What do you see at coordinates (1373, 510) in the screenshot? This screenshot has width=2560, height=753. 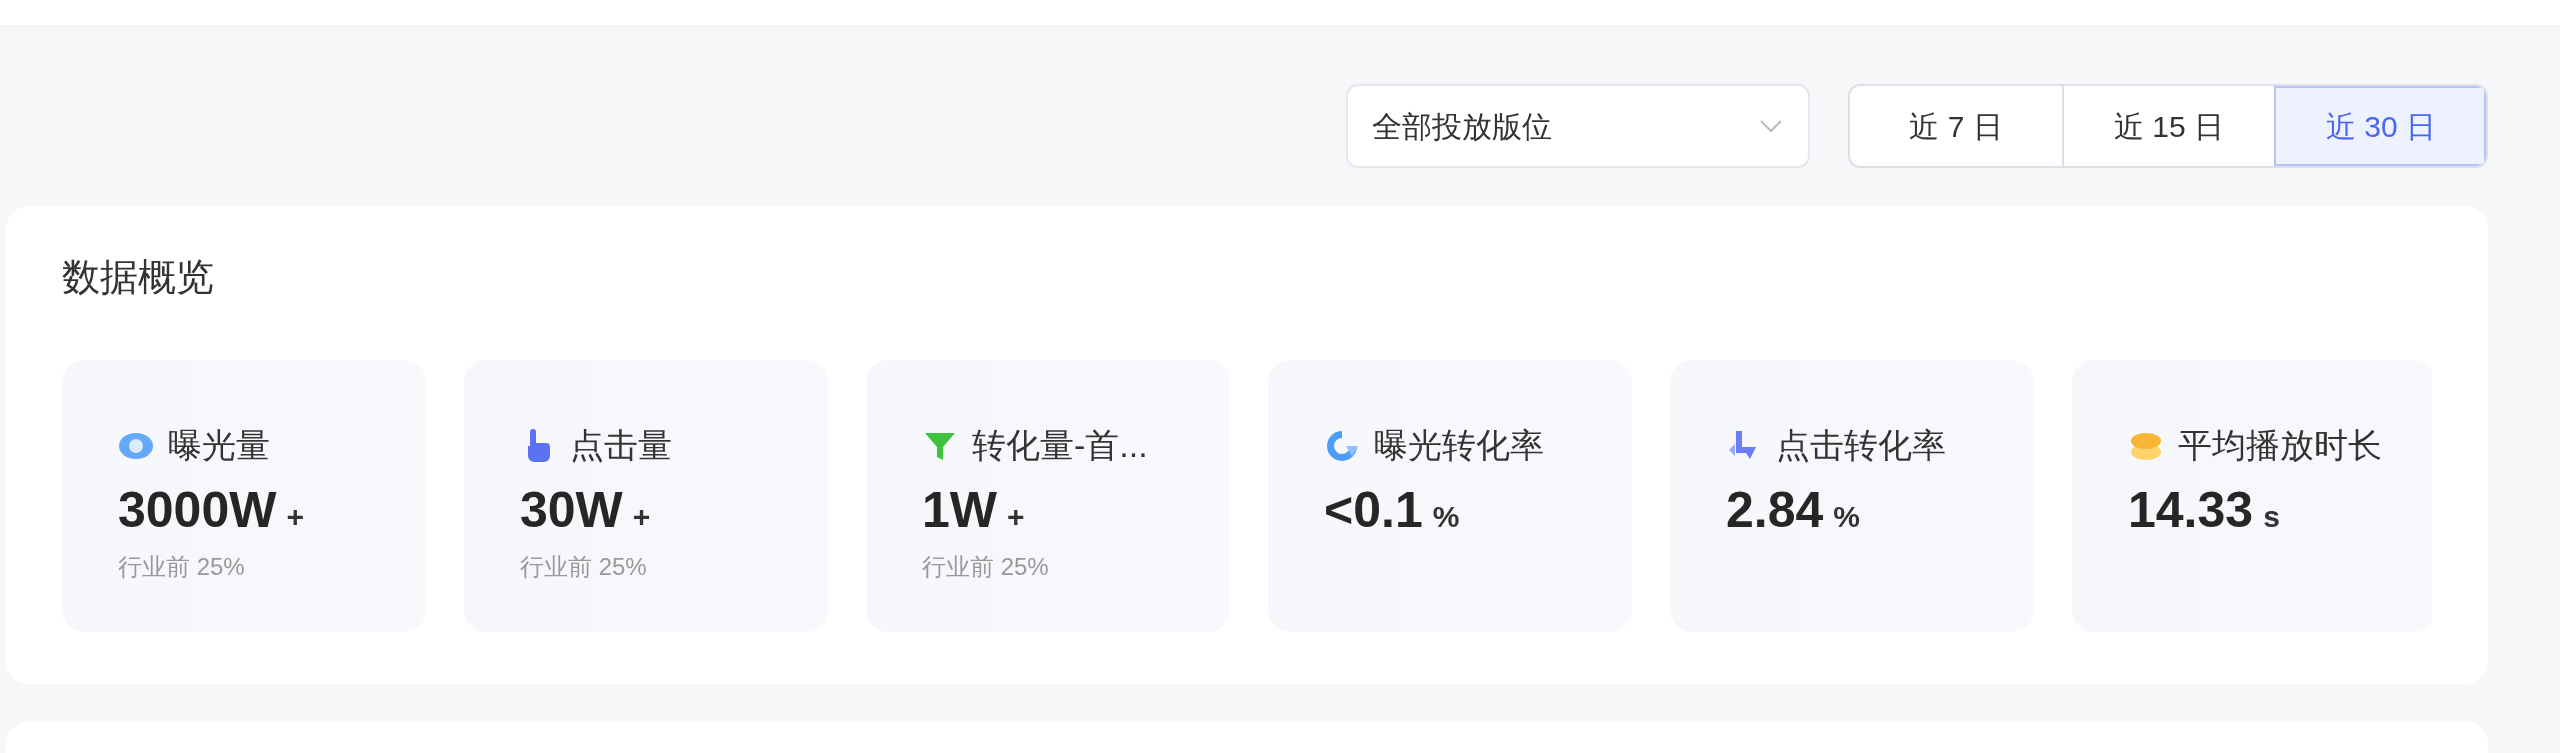 I see `metric-value: <0.1` at bounding box center [1373, 510].